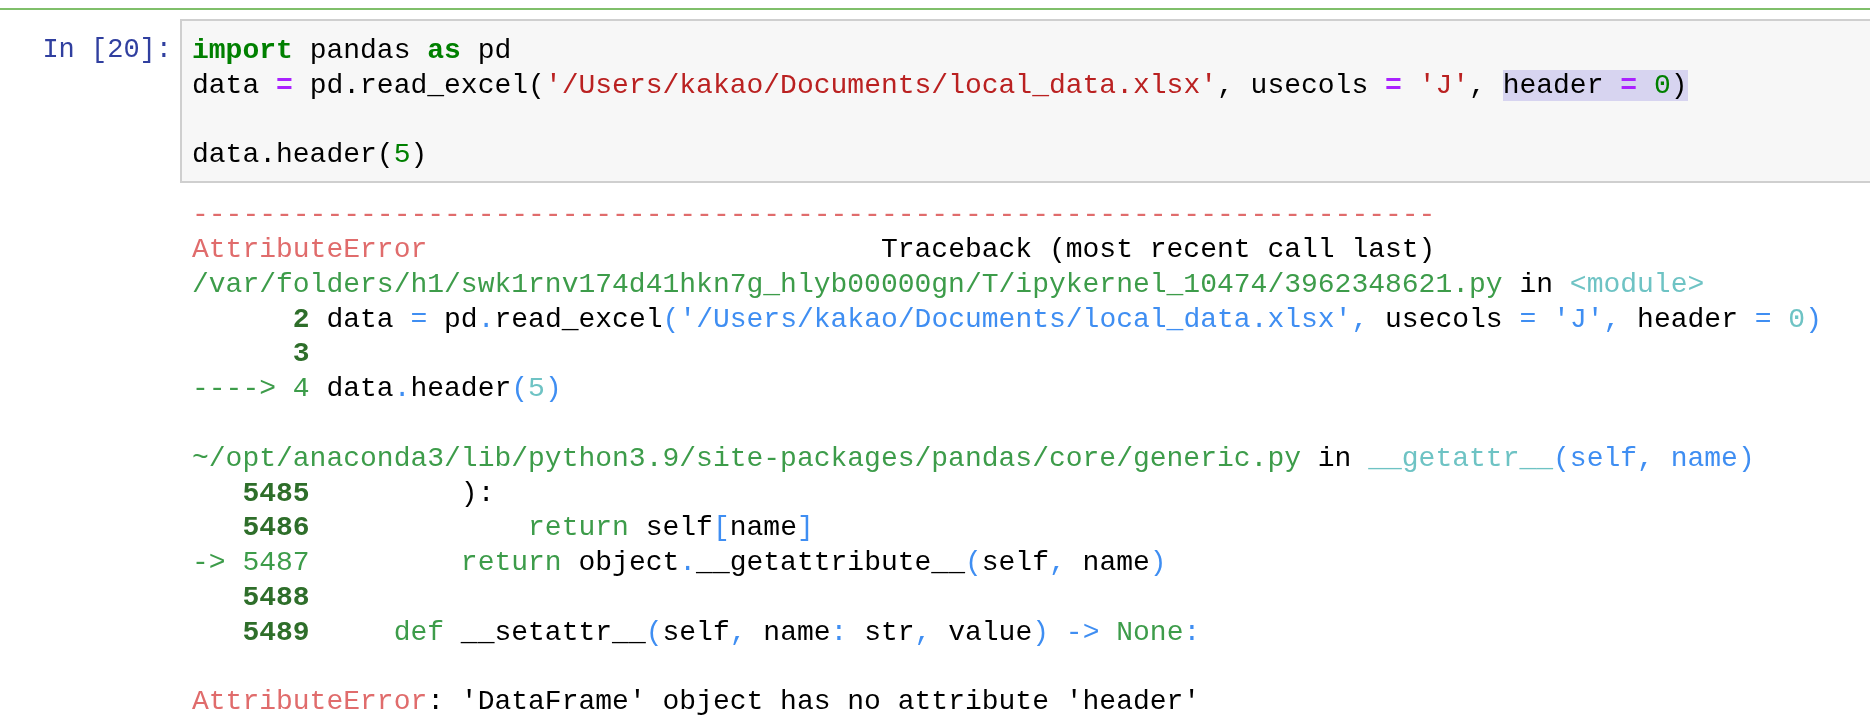 This screenshot has height=716, width=1870. Describe the element at coordinates (352, 51) in the screenshot. I see `code-line: import pandas as pd` at that location.